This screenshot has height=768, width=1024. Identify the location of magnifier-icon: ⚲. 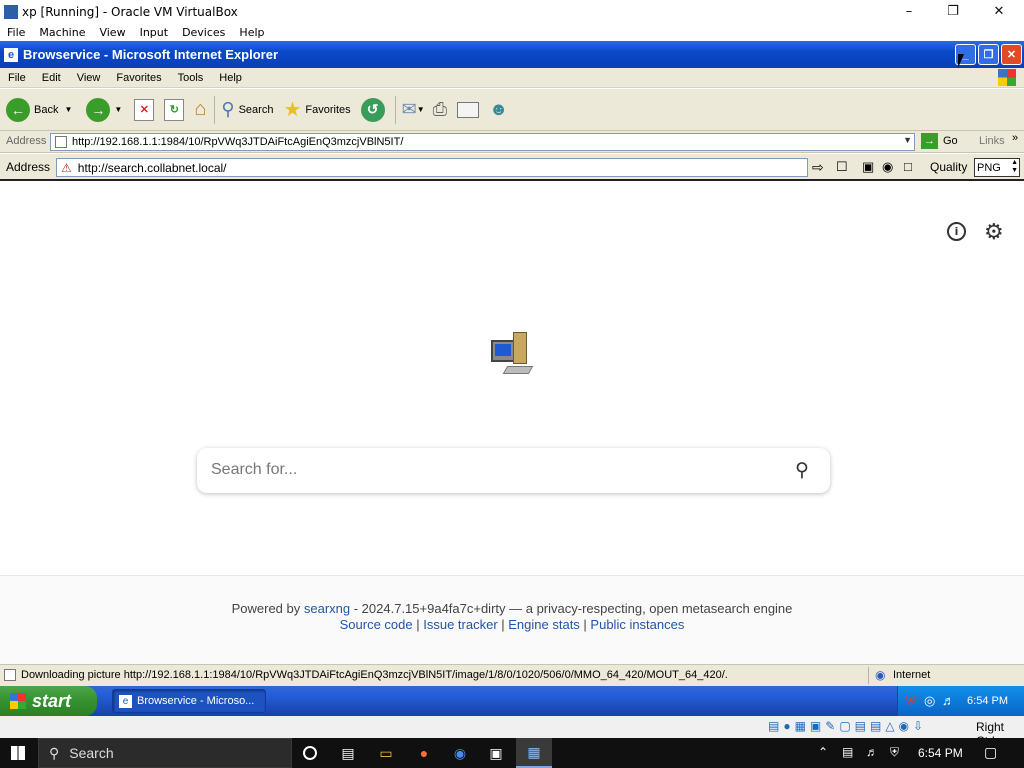
(228, 109).